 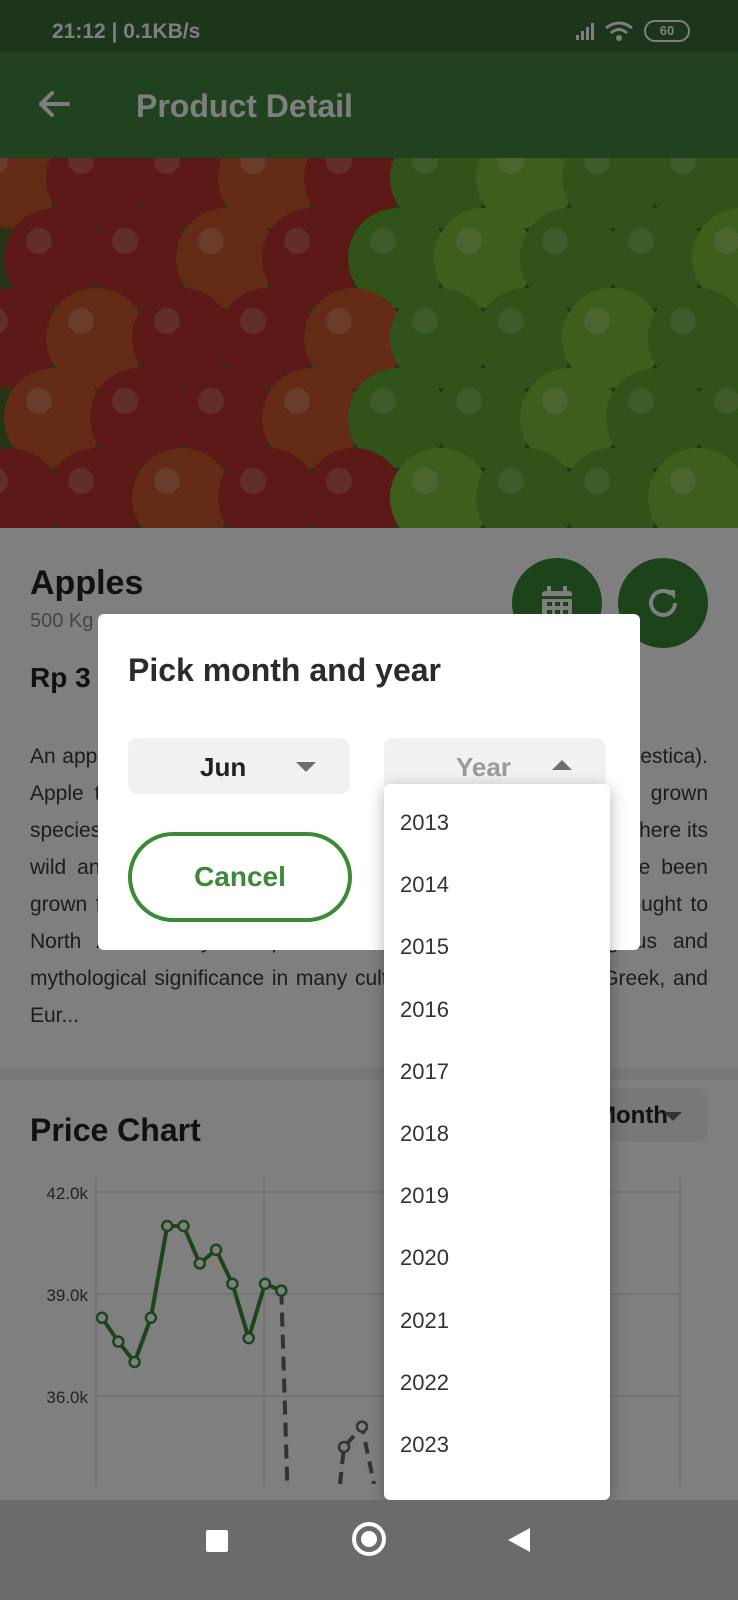 What do you see at coordinates (306, 767) in the screenshot?
I see `chevron-down-icon` at bounding box center [306, 767].